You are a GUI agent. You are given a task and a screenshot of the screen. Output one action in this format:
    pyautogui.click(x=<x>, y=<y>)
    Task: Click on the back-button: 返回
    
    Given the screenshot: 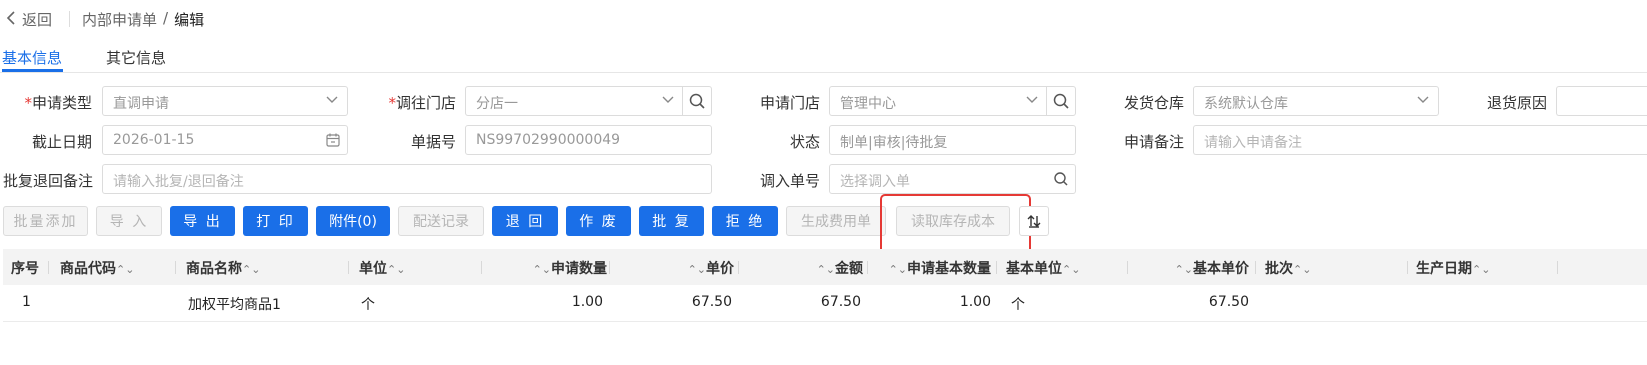 What is the action you would take?
    pyautogui.click(x=29, y=19)
    